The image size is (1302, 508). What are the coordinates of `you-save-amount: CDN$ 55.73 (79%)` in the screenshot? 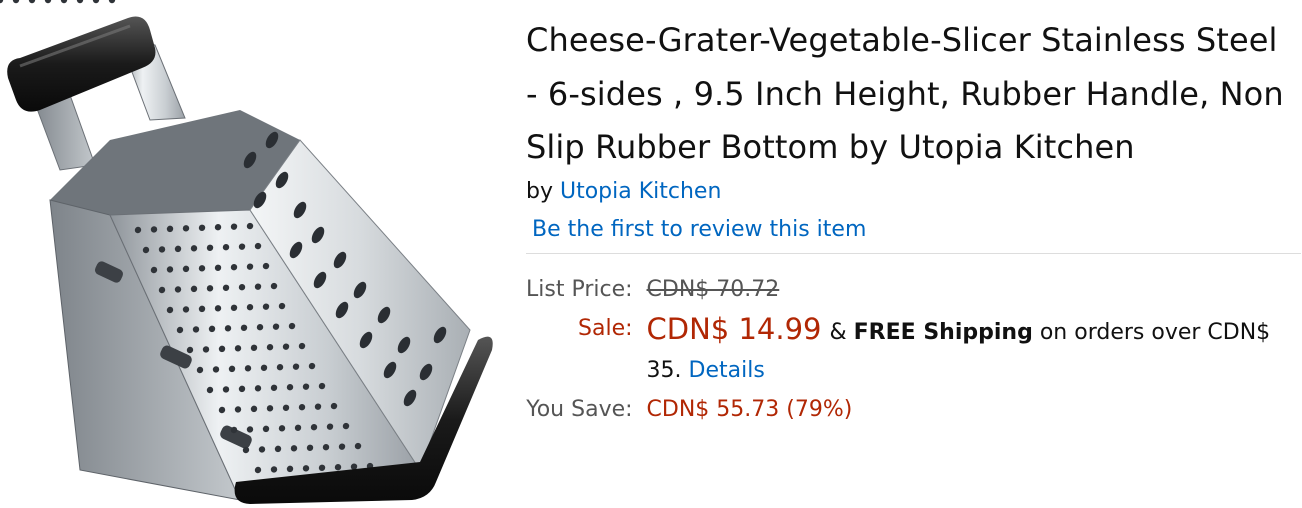 It's located at (749, 409).